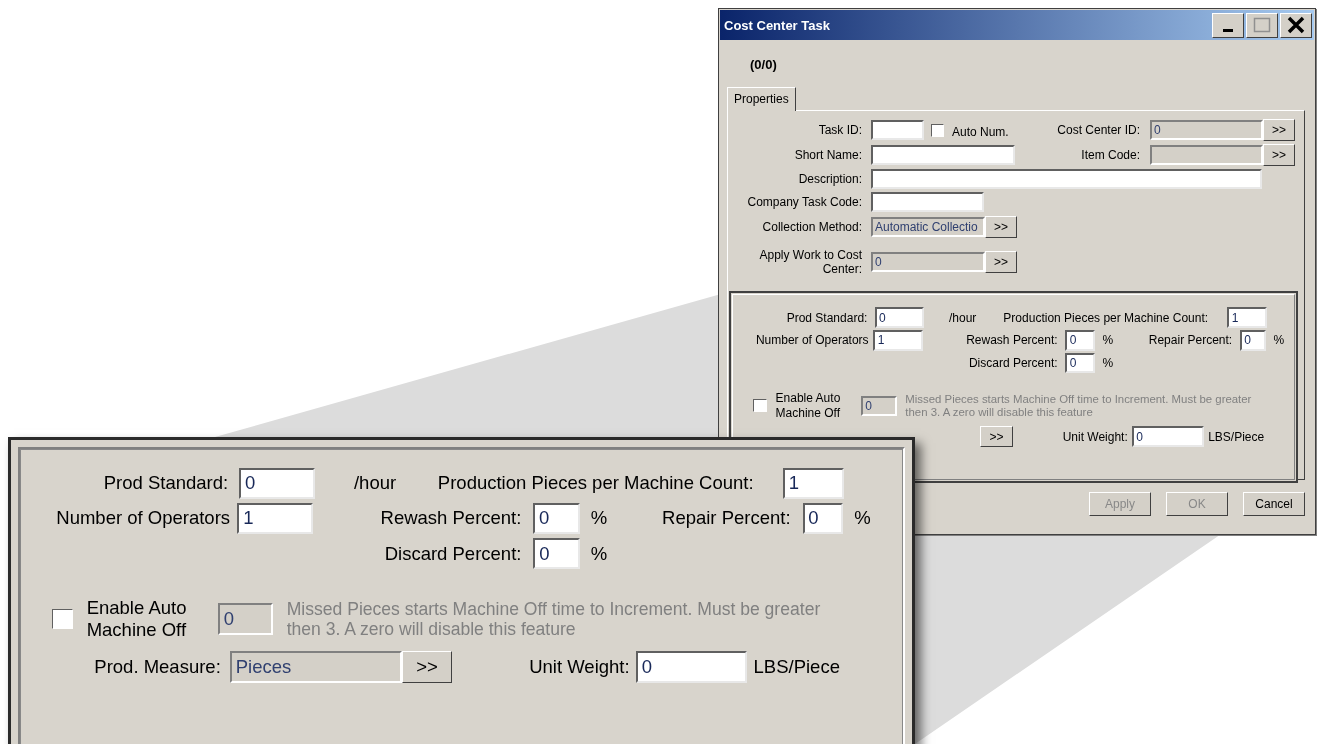  What do you see at coordinates (980, 132) in the screenshot?
I see `checkbox-label: Auto Num.` at bounding box center [980, 132].